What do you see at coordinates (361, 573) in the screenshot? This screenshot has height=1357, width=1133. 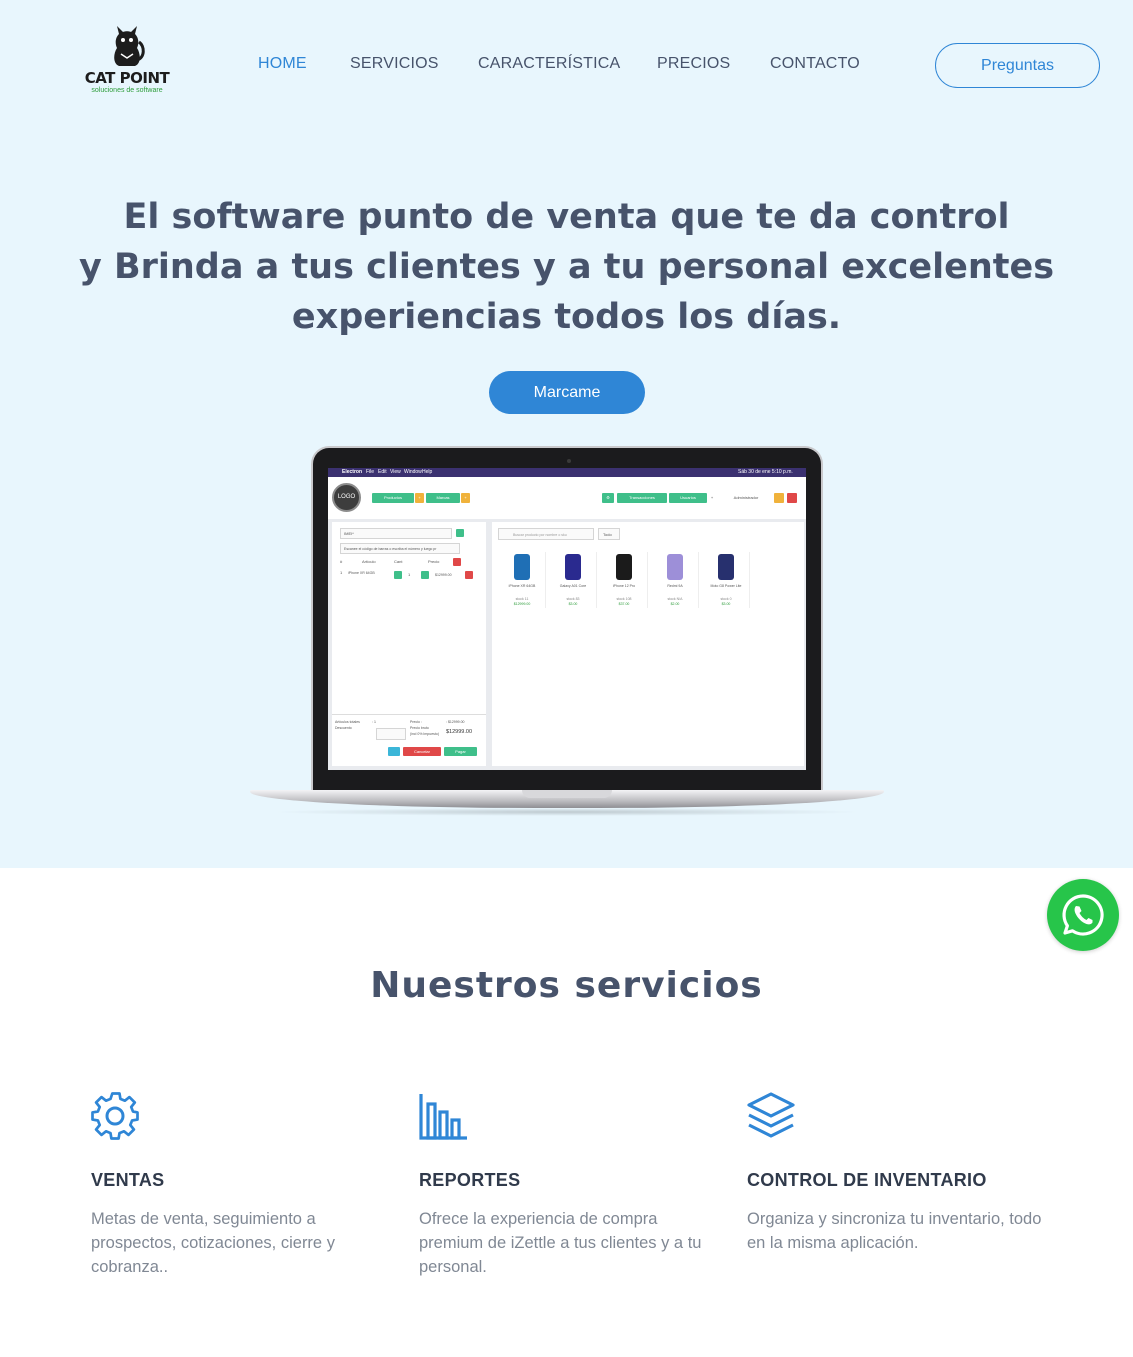 I see `cart-row-item: iPhone XR 64GB` at bounding box center [361, 573].